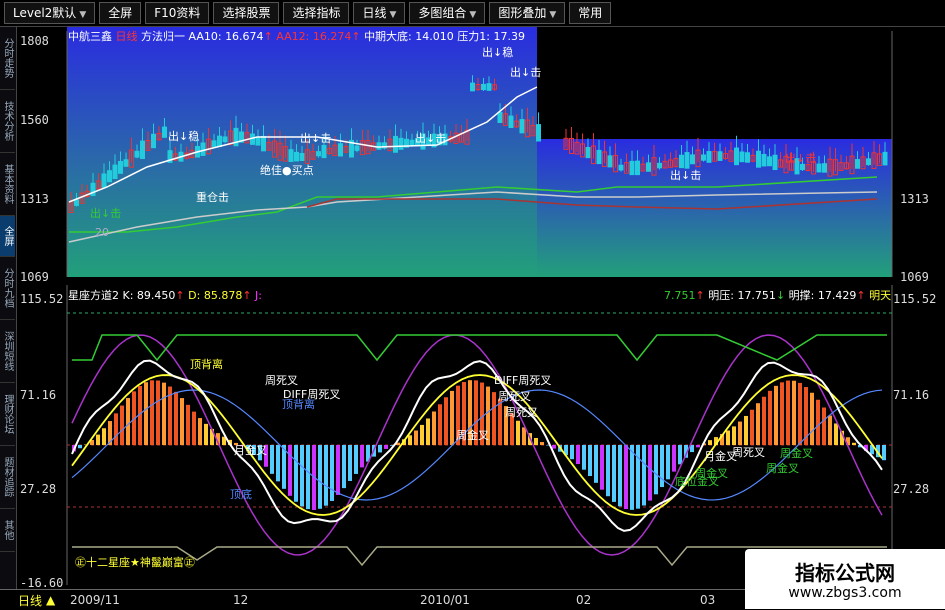 This screenshot has width=945, height=610. What do you see at coordinates (258, 295) in the screenshot?
I see `j-label: J:` at bounding box center [258, 295].